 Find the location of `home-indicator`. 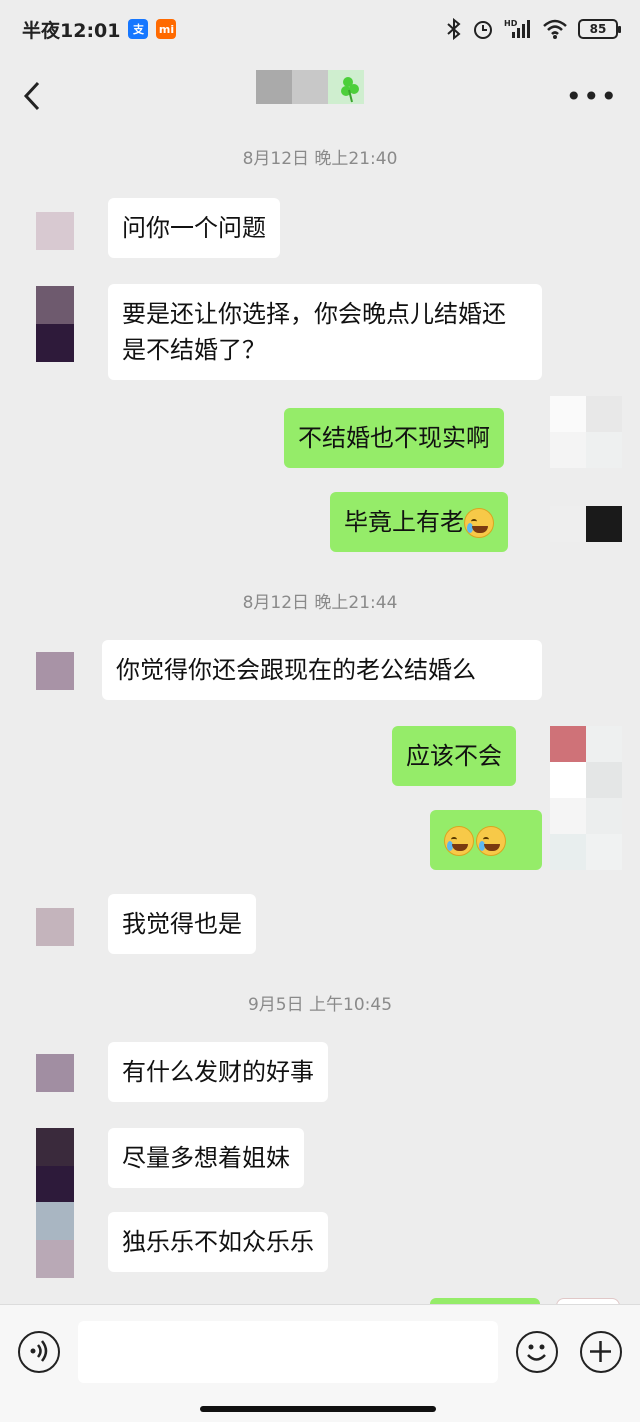

home-indicator is located at coordinates (318, 1409).